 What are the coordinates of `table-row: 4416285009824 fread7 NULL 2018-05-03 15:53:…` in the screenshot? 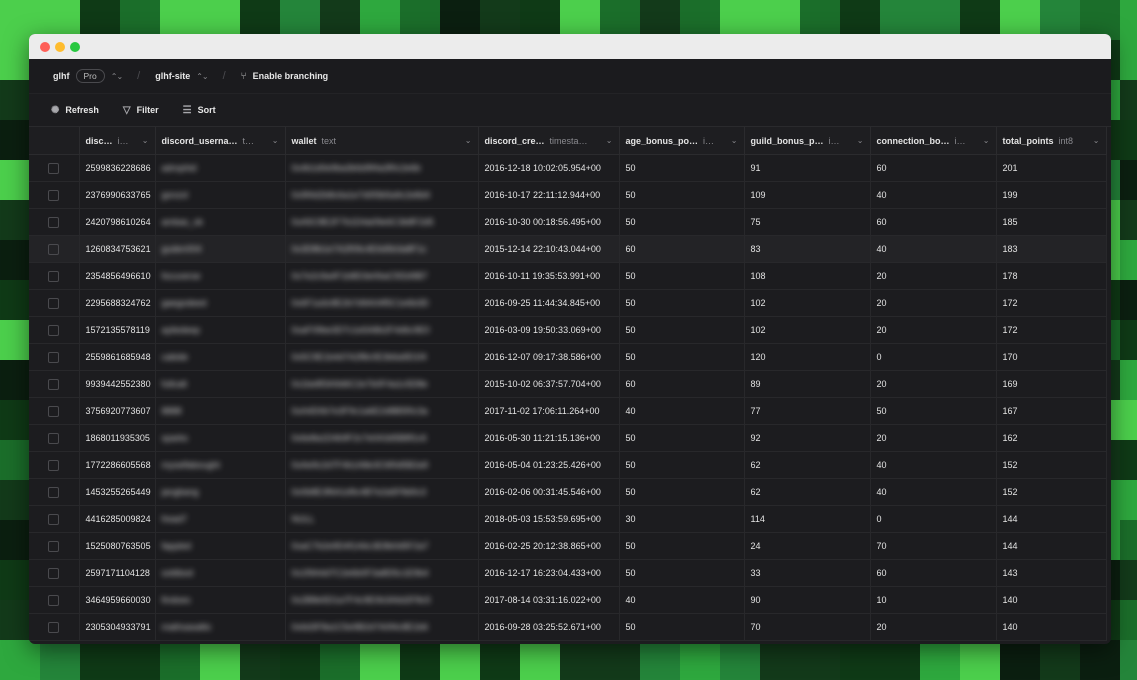 It's located at (568, 519).